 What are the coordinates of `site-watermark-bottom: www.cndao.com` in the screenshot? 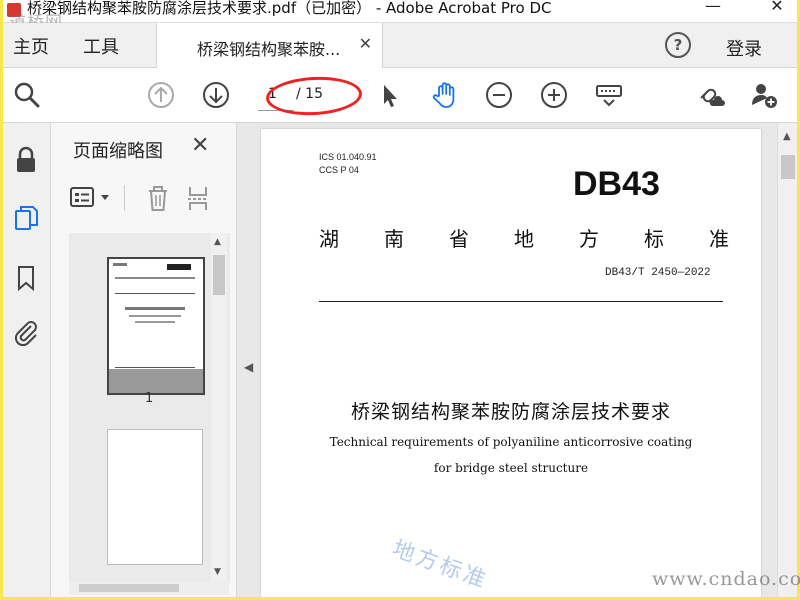 It's located at (726, 579).